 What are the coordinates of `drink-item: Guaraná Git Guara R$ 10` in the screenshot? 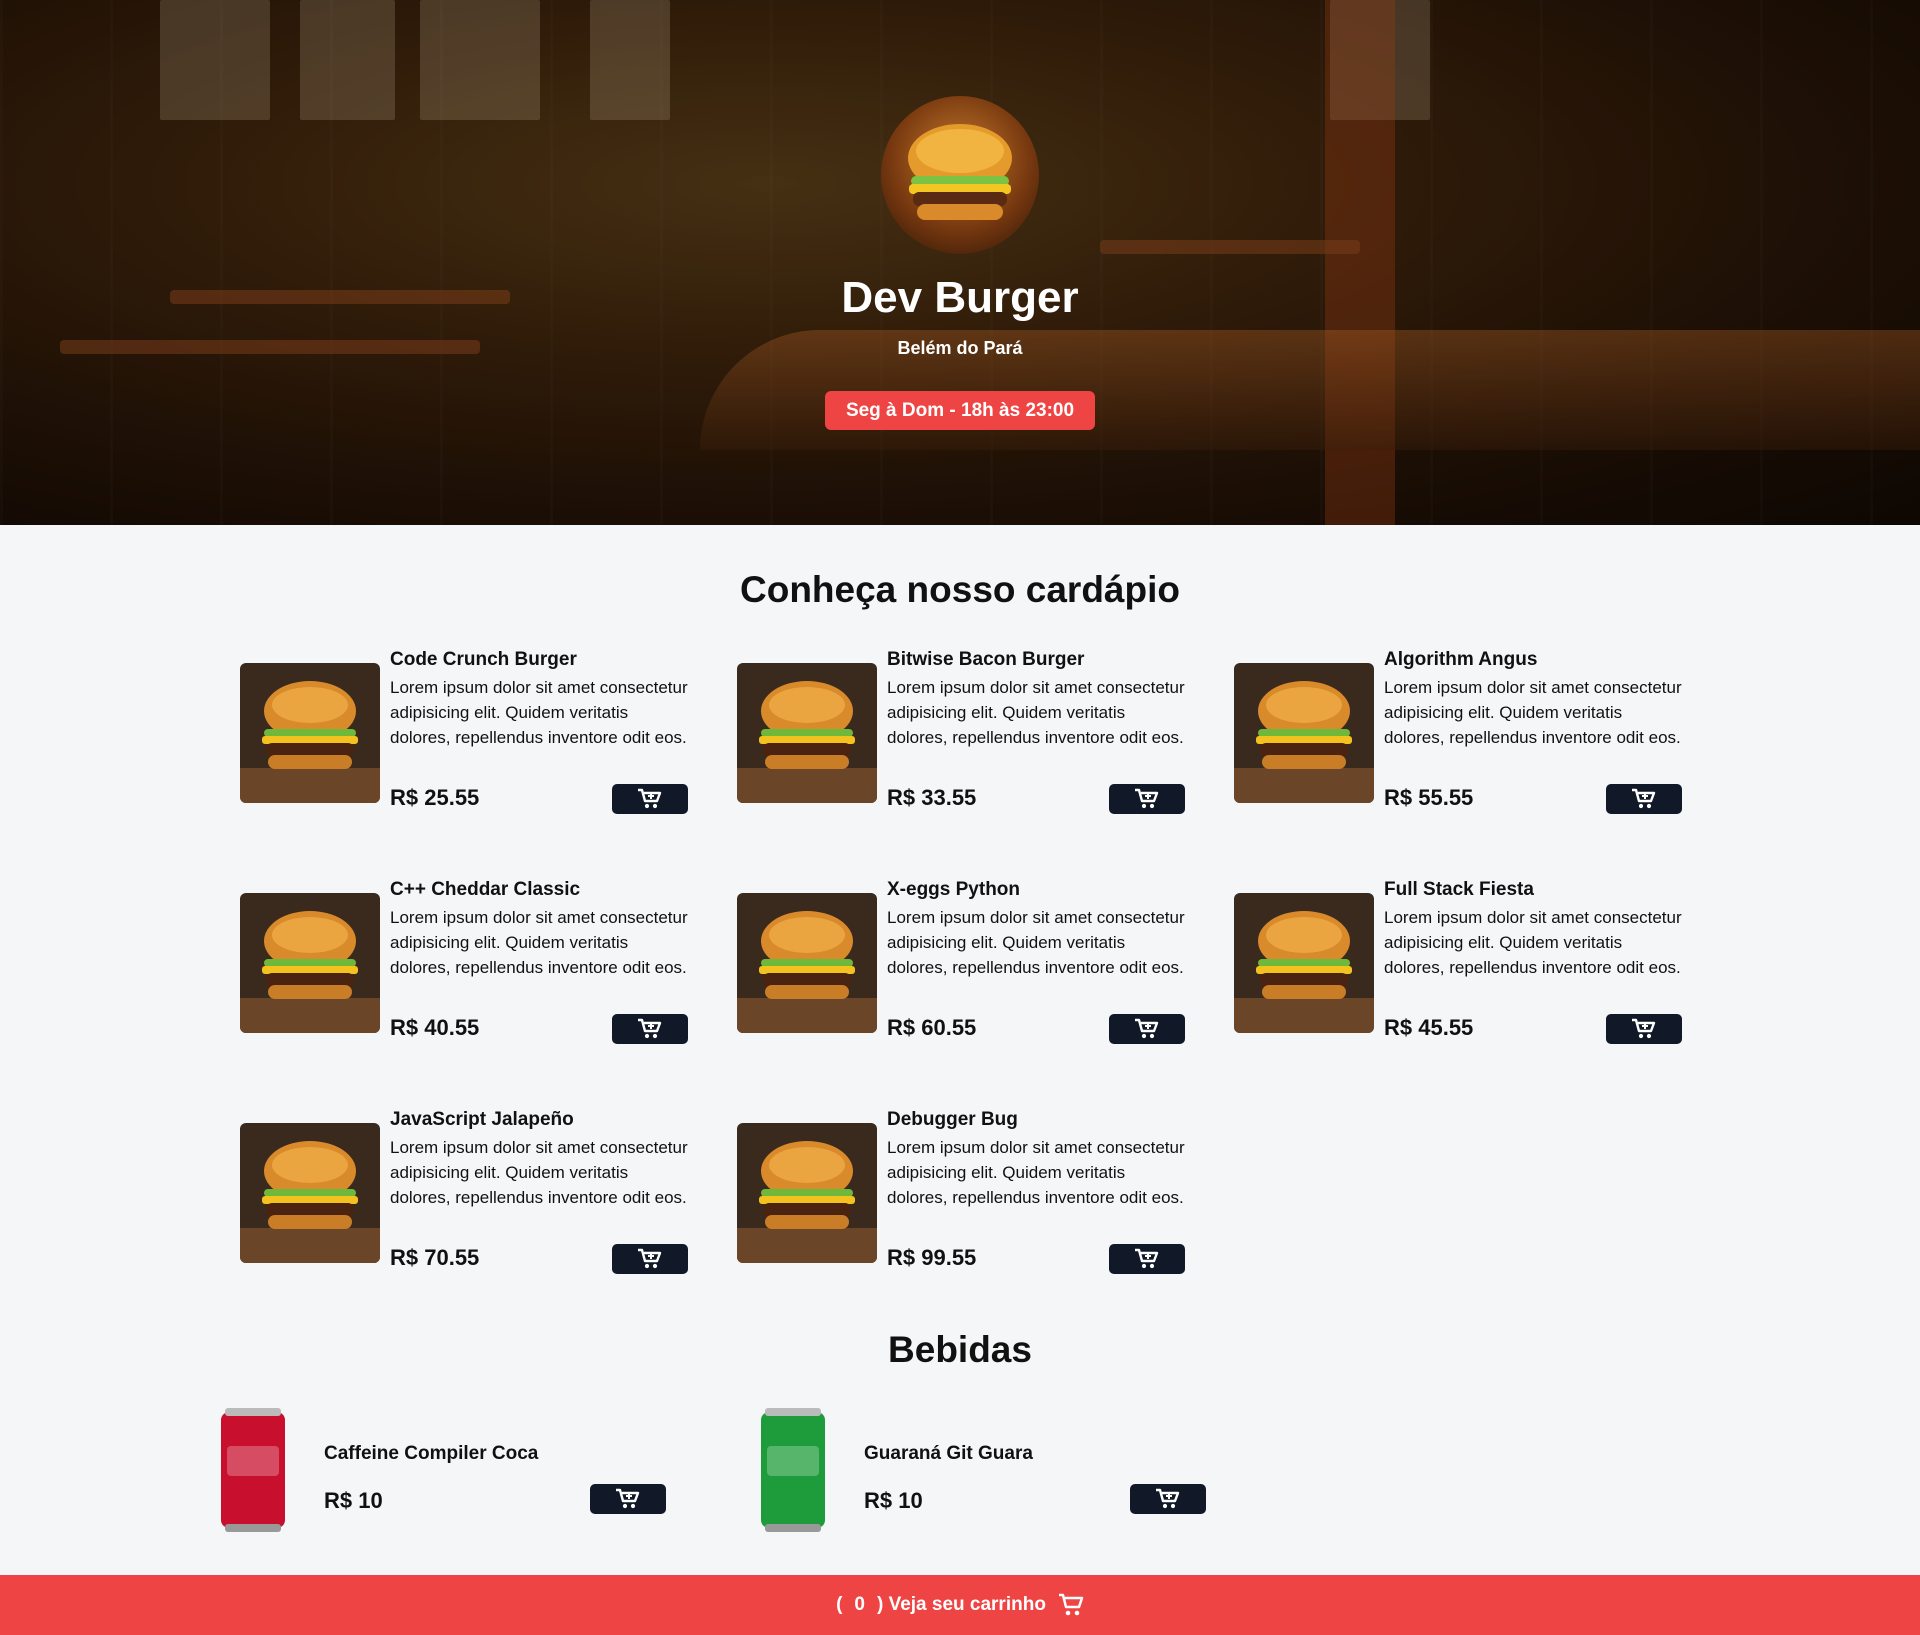 It's located at (993, 1471).